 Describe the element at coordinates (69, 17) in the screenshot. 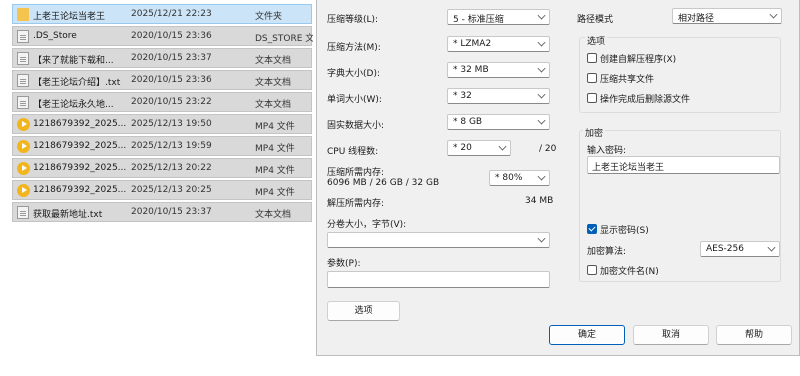

I see `file-name: 上老王论坛当老王` at that location.